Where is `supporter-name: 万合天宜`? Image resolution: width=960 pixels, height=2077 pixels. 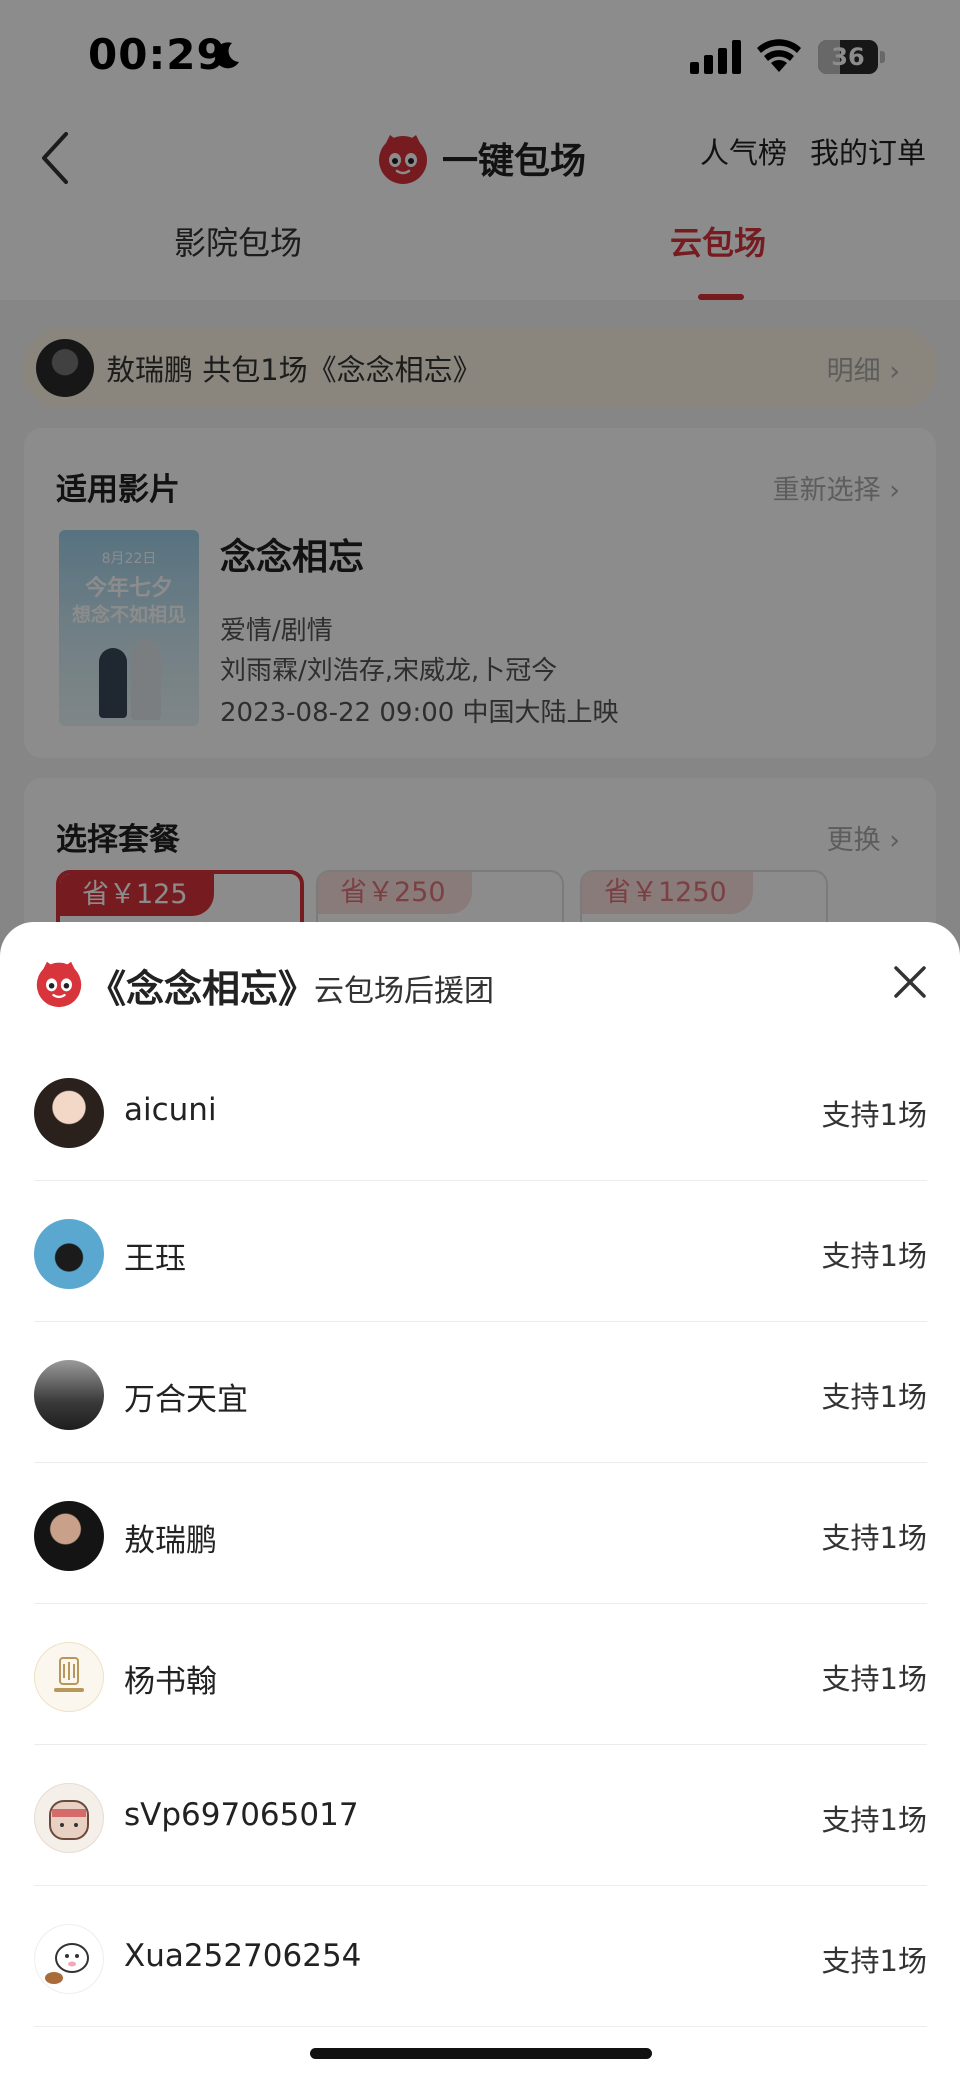
supporter-name: 万合天宜 is located at coordinates (186, 1400).